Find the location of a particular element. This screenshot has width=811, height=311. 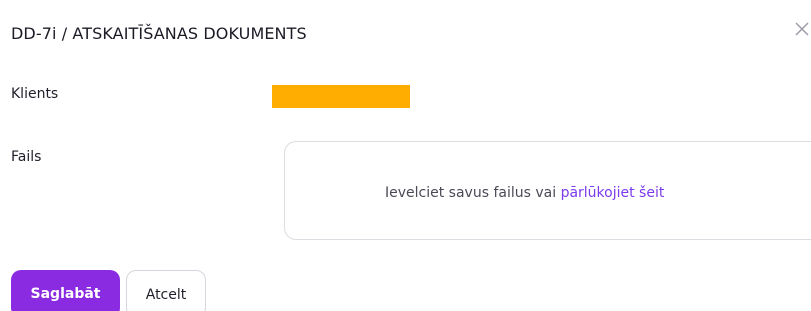

browse-files-link: pārlūkojiet šeit is located at coordinates (613, 193).